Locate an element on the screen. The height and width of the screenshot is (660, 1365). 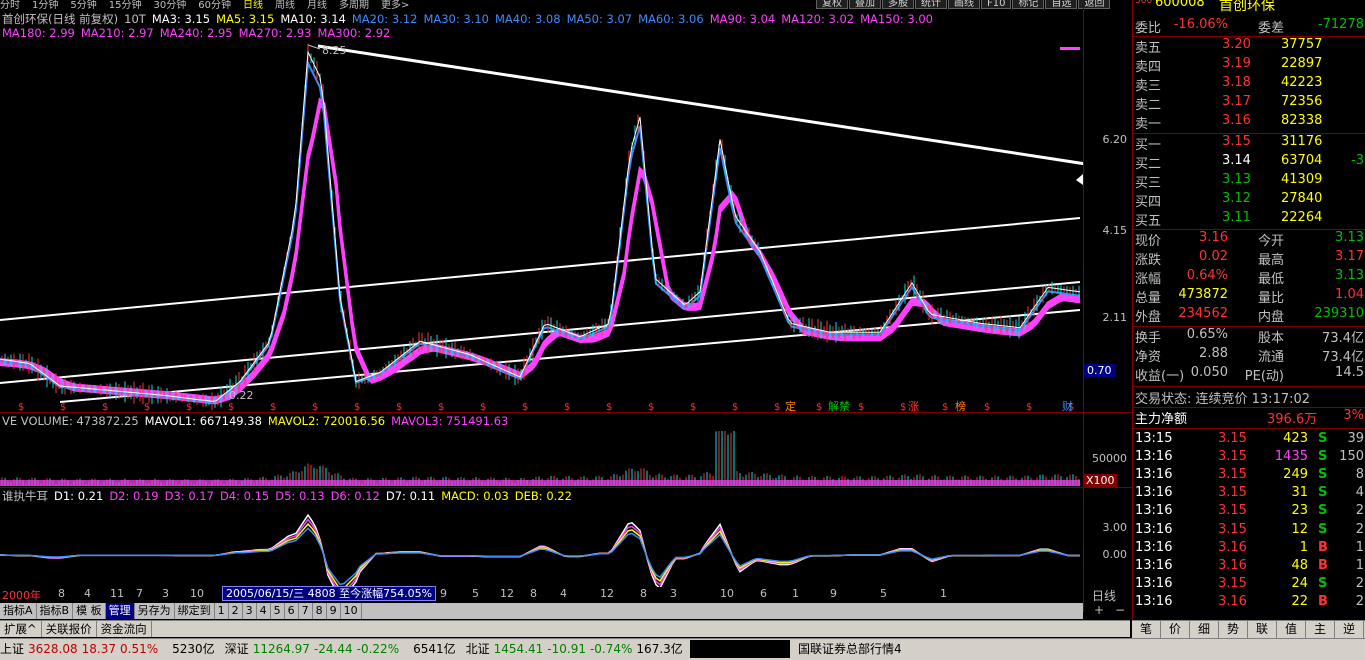
quote-label: 涨幅 is located at coordinates (1148, 279).